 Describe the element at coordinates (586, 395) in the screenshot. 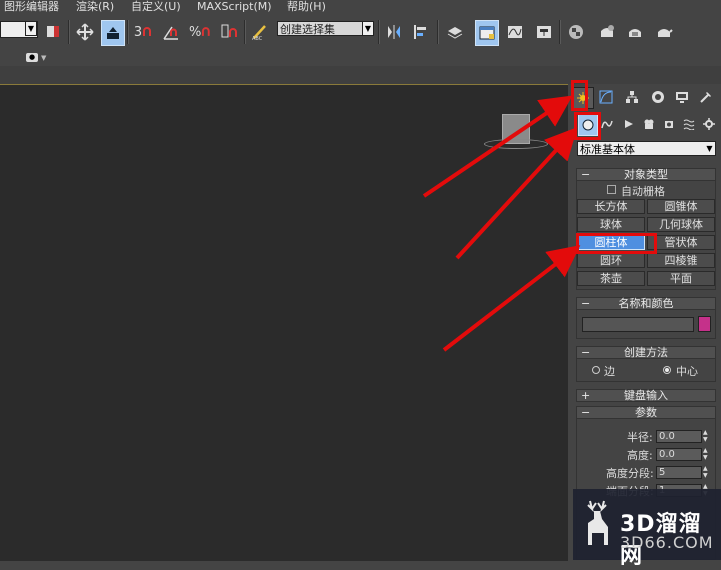

I see `expand-icon: +` at that location.